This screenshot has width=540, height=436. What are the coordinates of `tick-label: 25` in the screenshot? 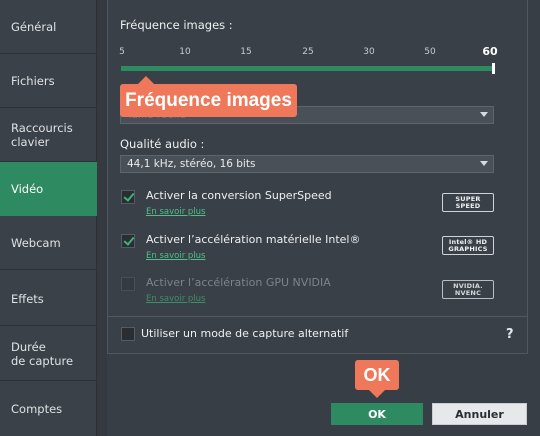 It's located at (308, 52).